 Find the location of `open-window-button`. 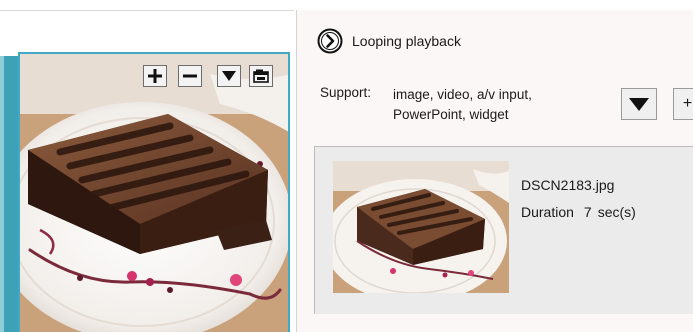

open-window-button is located at coordinates (261, 76).